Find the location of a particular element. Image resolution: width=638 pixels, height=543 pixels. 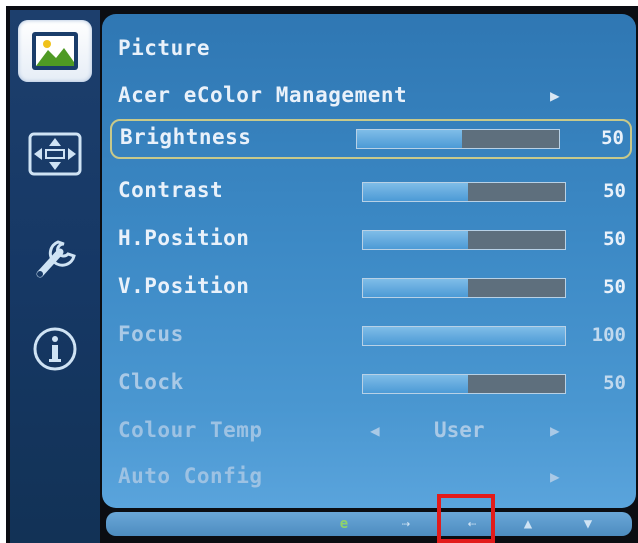

menu-item-focus: Focus 100 is located at coordinates (371, 336).